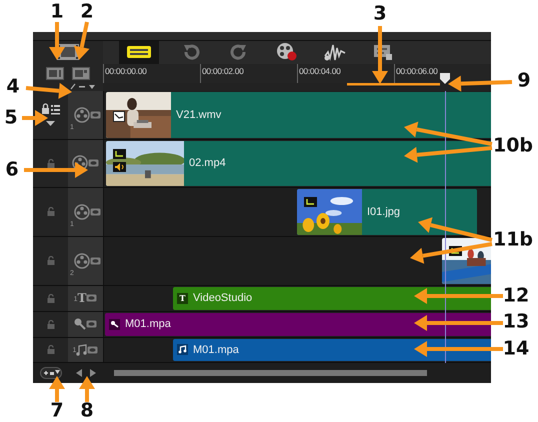 The width and height of the screenshot is (538, 422). What do you see at coordinates (380, 14) in the screenshot?
I see `callout-number: 3` at bounding box center [380, 14].